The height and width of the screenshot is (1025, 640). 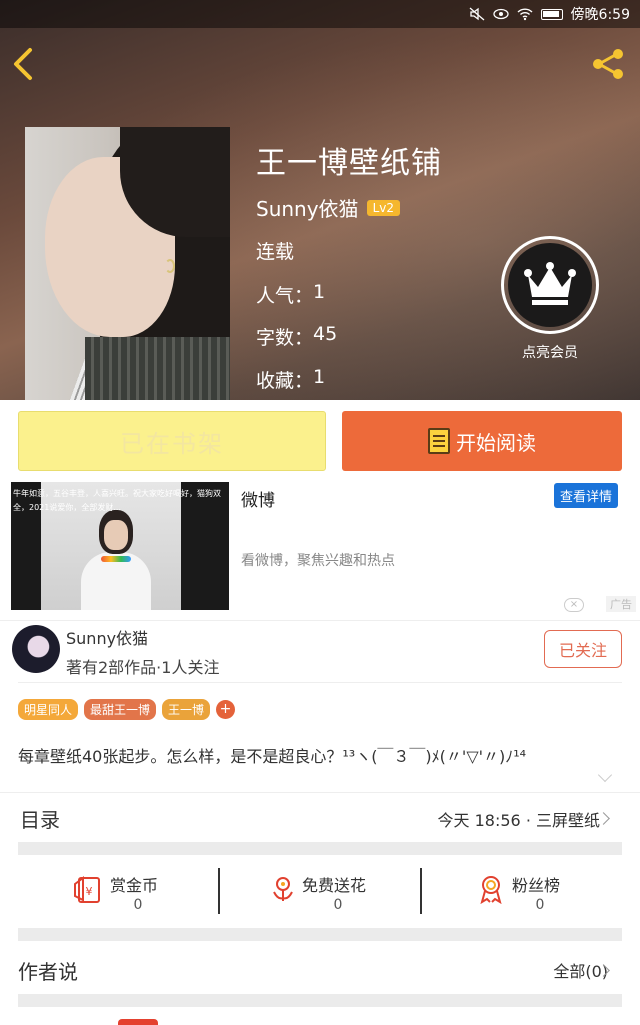 I want to click on ad-detail-button: 查看详情, so click(x=585, y=495).